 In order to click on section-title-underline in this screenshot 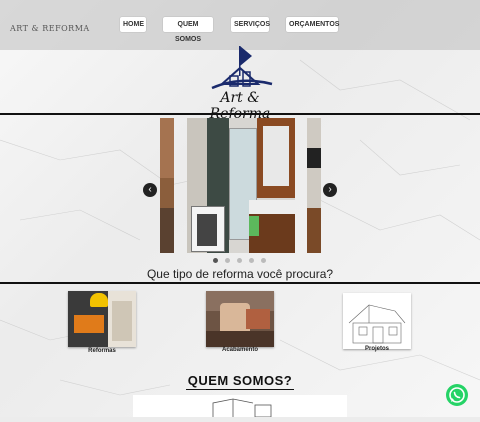, I will do `click(240, 389)`.